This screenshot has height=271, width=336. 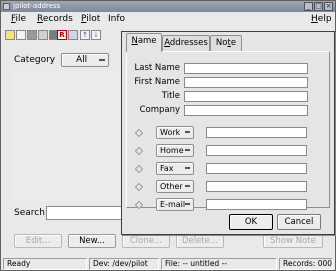 What do you see at coordinates (43, 35) in the screenshot?
I see `record-icon` at bounding box center [43, 35].